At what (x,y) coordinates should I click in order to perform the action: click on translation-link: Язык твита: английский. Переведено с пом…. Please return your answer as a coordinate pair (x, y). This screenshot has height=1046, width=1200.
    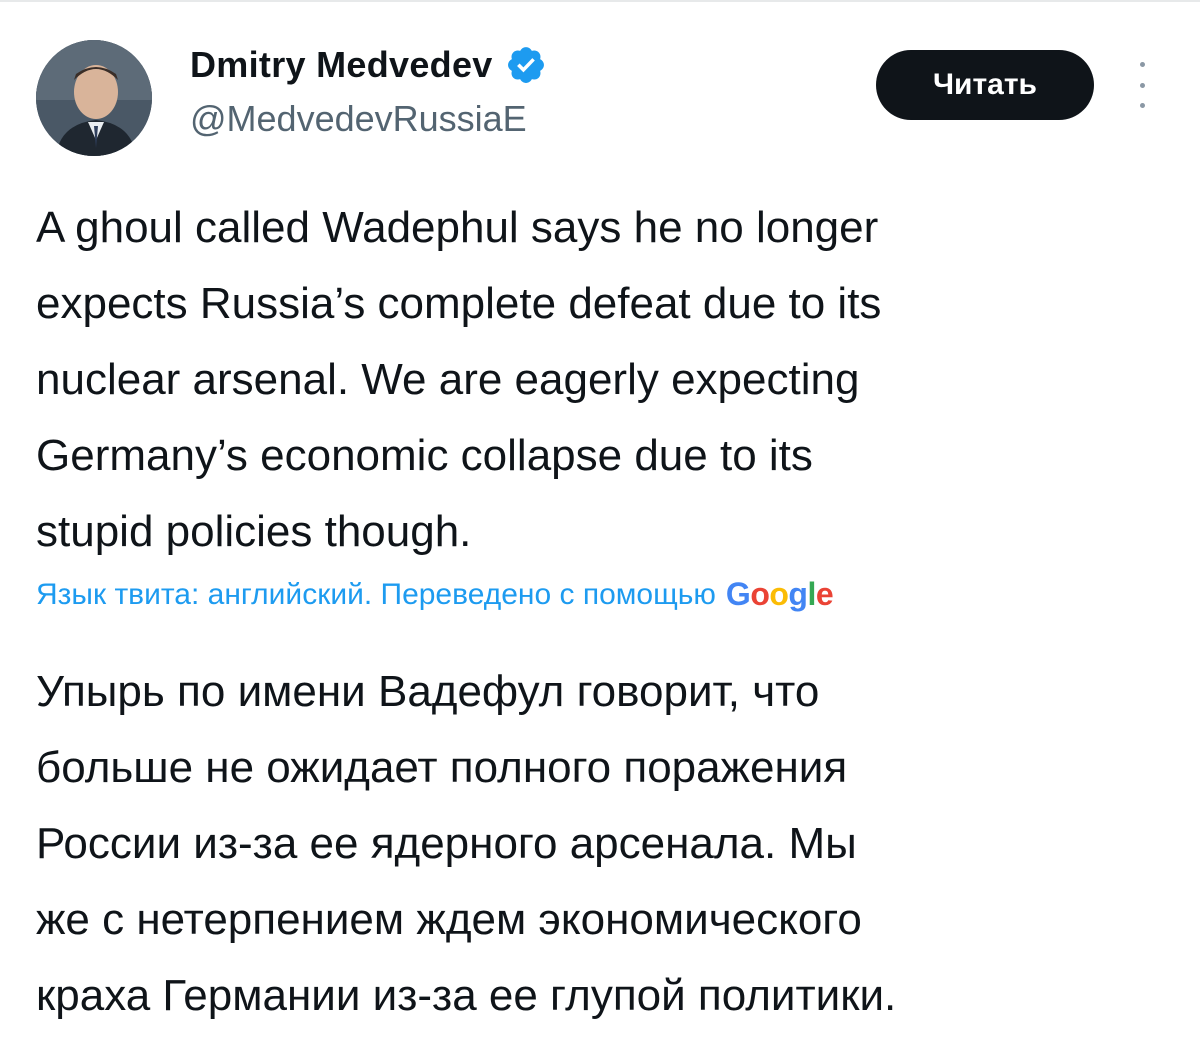
    Looking at the image, I should click on (376, 595).